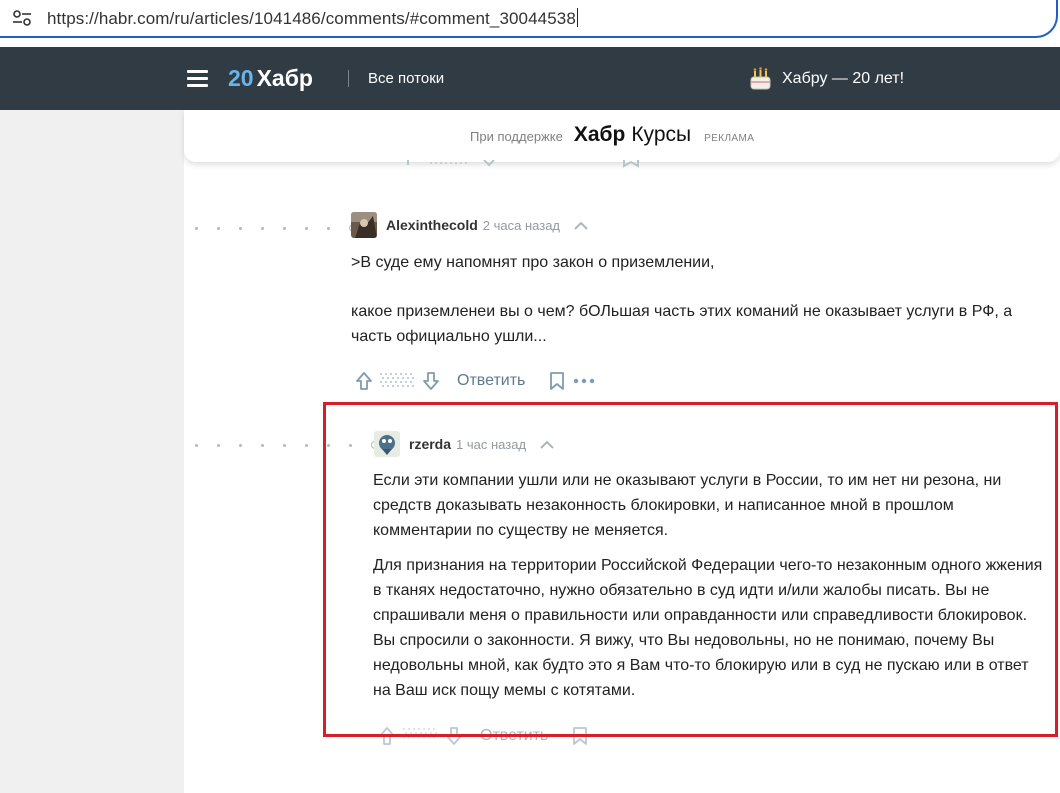 The image size is (1060, 793). I want to click on comment-actions: Ответить, so click(475, 381).